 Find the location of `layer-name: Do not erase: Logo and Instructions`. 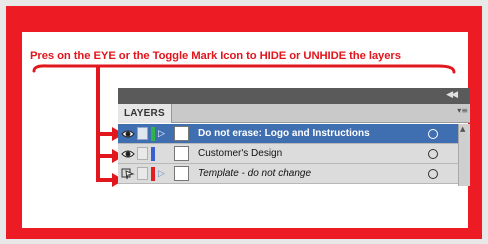

layer-name: Do not erase: Logo and Instructions is located at coordinates (284, 134).